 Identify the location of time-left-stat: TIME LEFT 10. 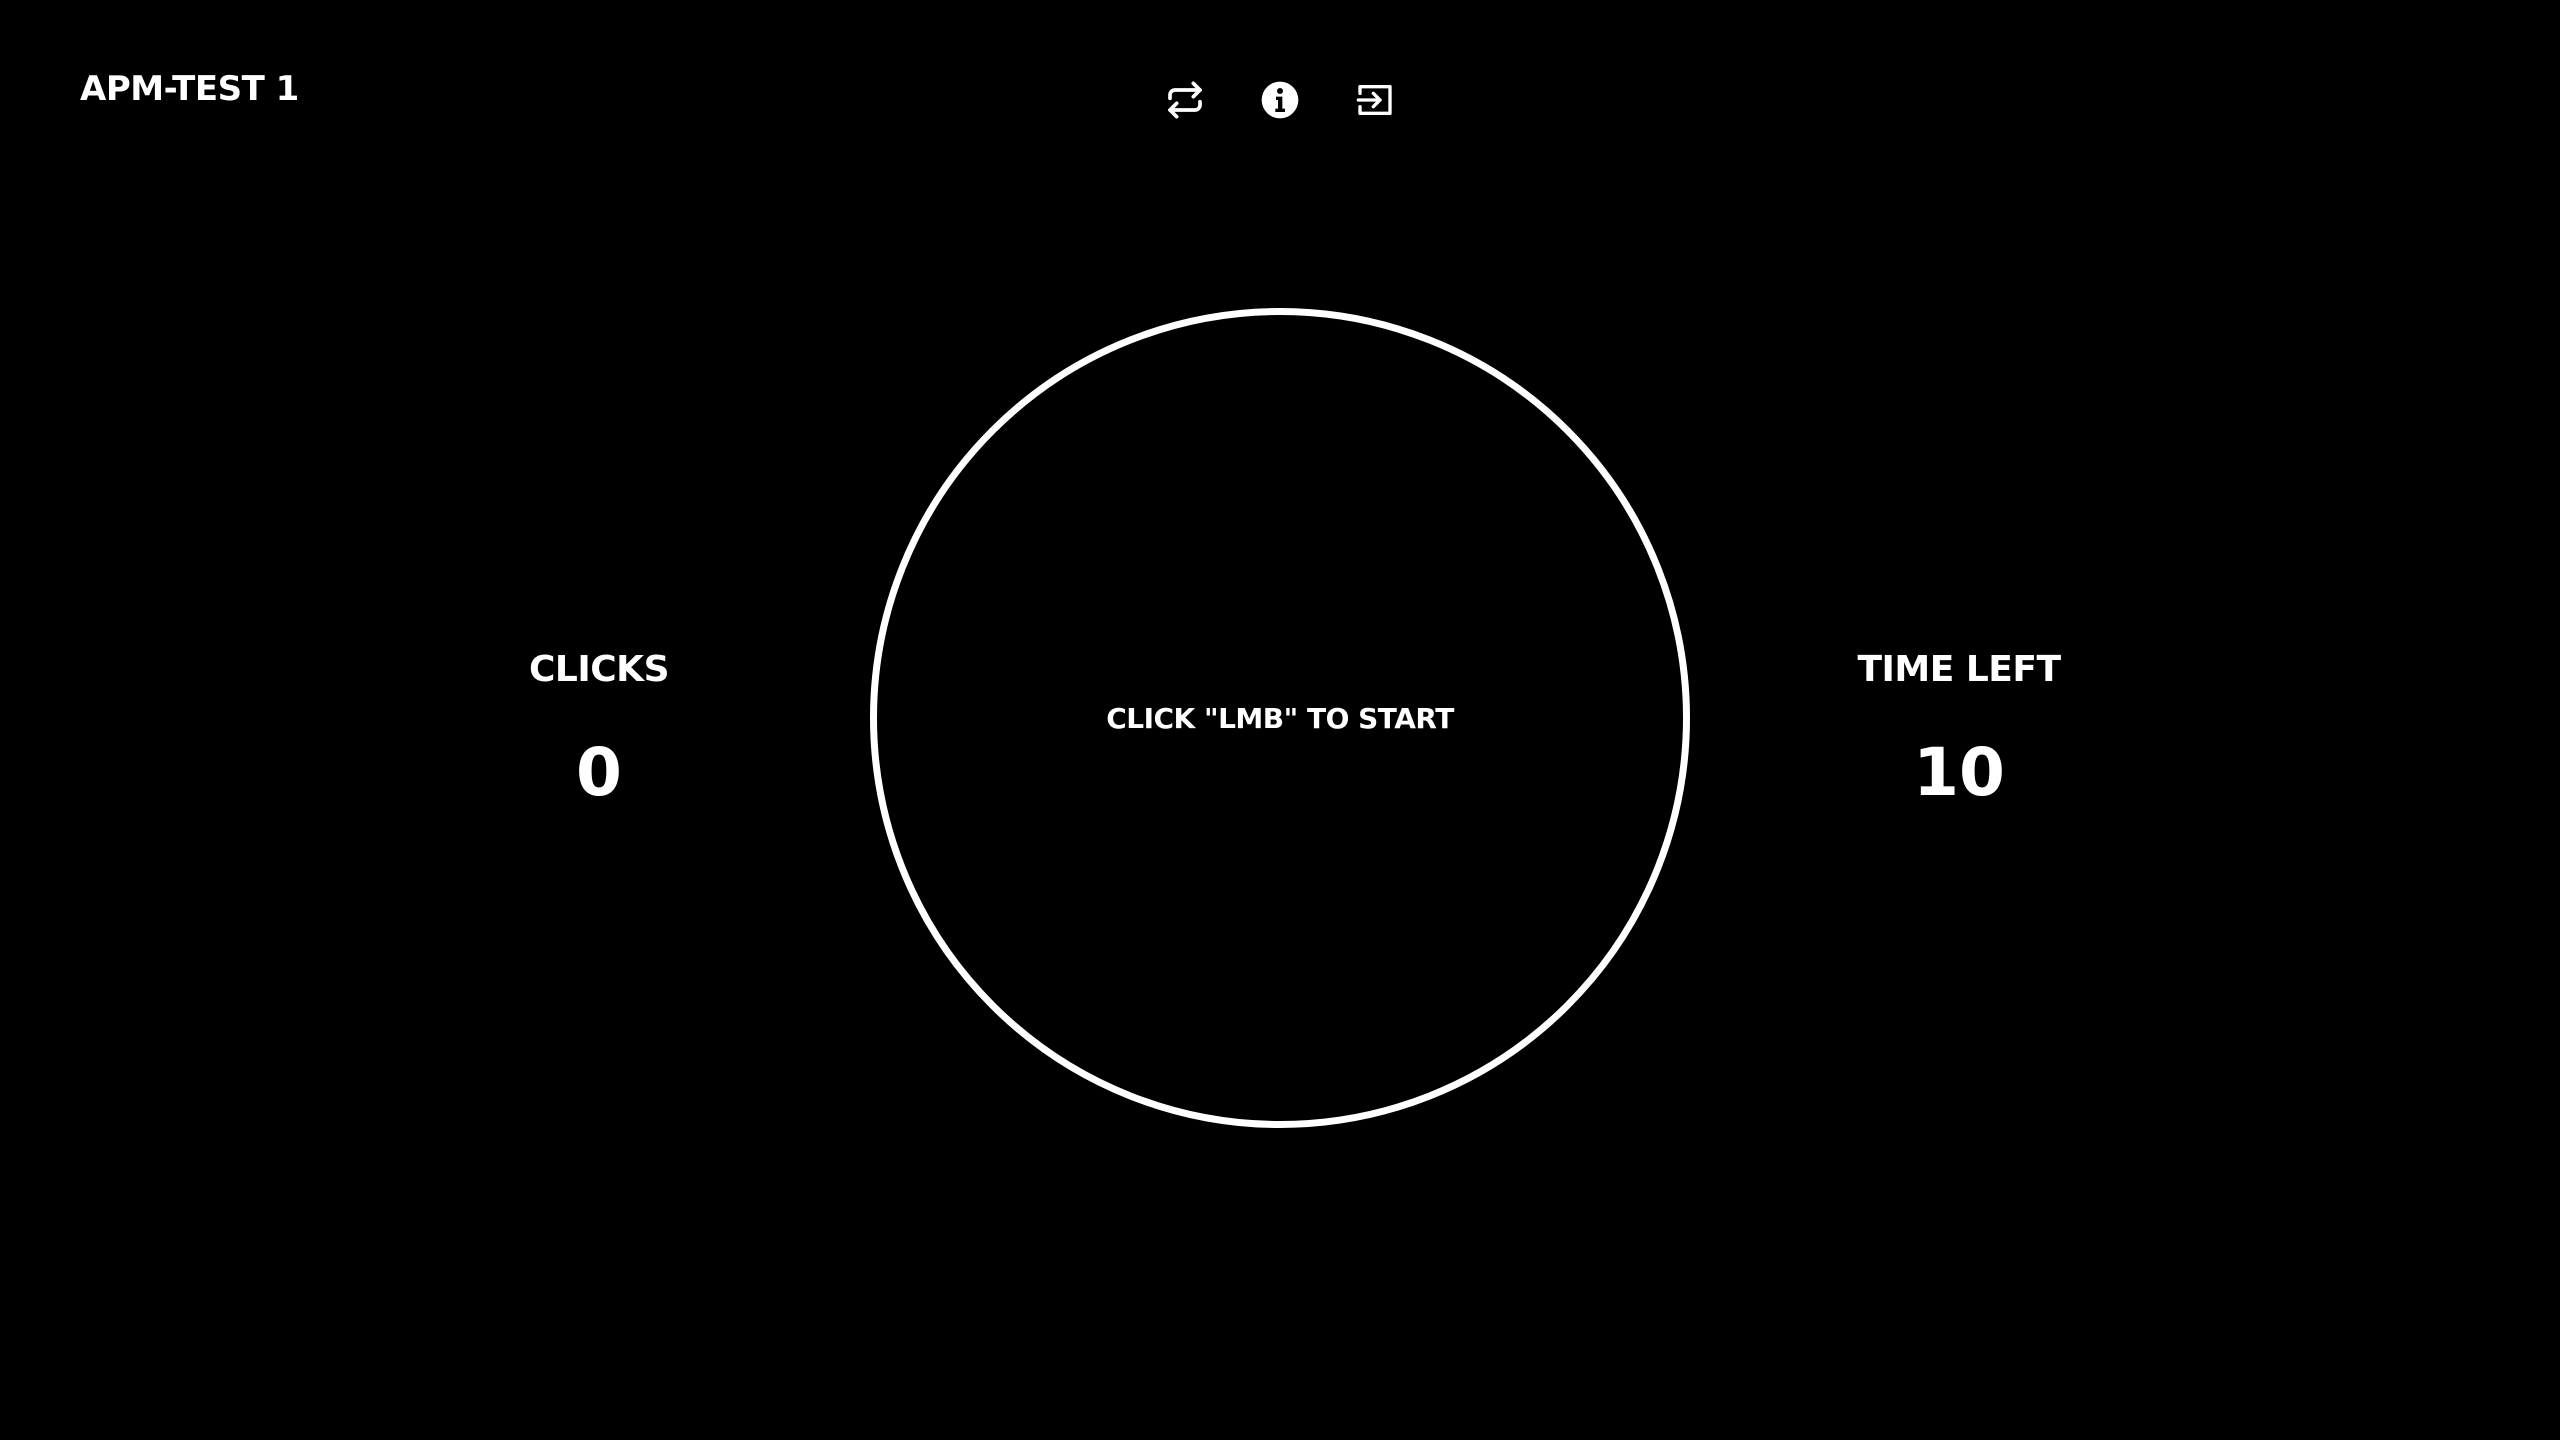
(1959, 728).